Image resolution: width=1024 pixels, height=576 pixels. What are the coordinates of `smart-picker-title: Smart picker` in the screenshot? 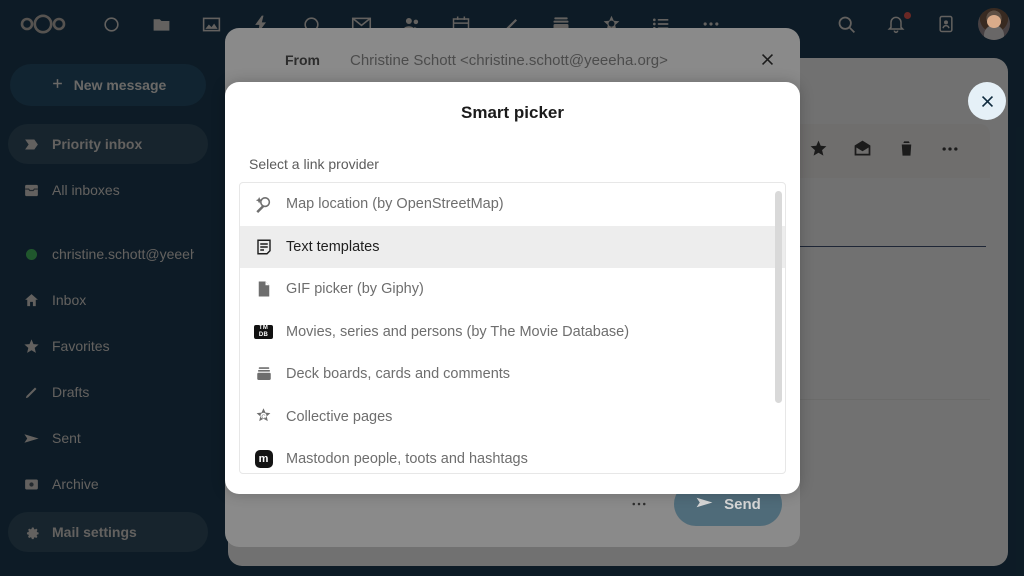 It's located at (512, 112).